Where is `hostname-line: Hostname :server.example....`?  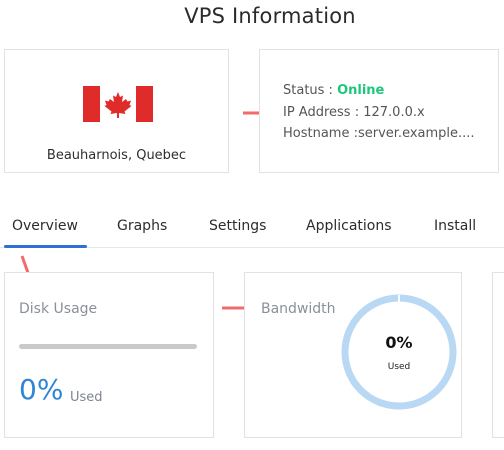 hostname-line: Hostname :server.example.... is located at coordinates (379, 133).